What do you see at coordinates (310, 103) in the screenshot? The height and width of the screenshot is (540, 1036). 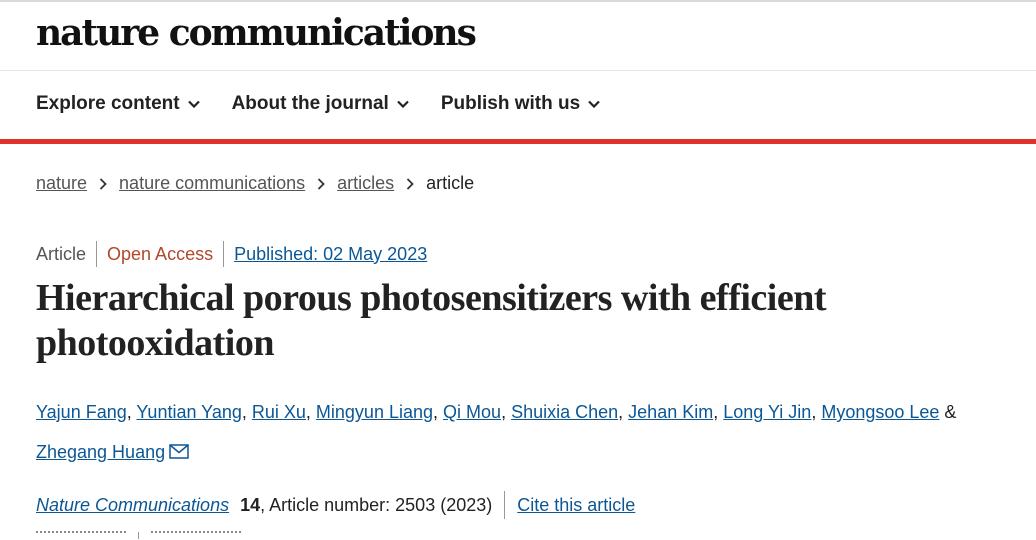 I see `nav-label: About the journal` at bounding box center [310, 103].